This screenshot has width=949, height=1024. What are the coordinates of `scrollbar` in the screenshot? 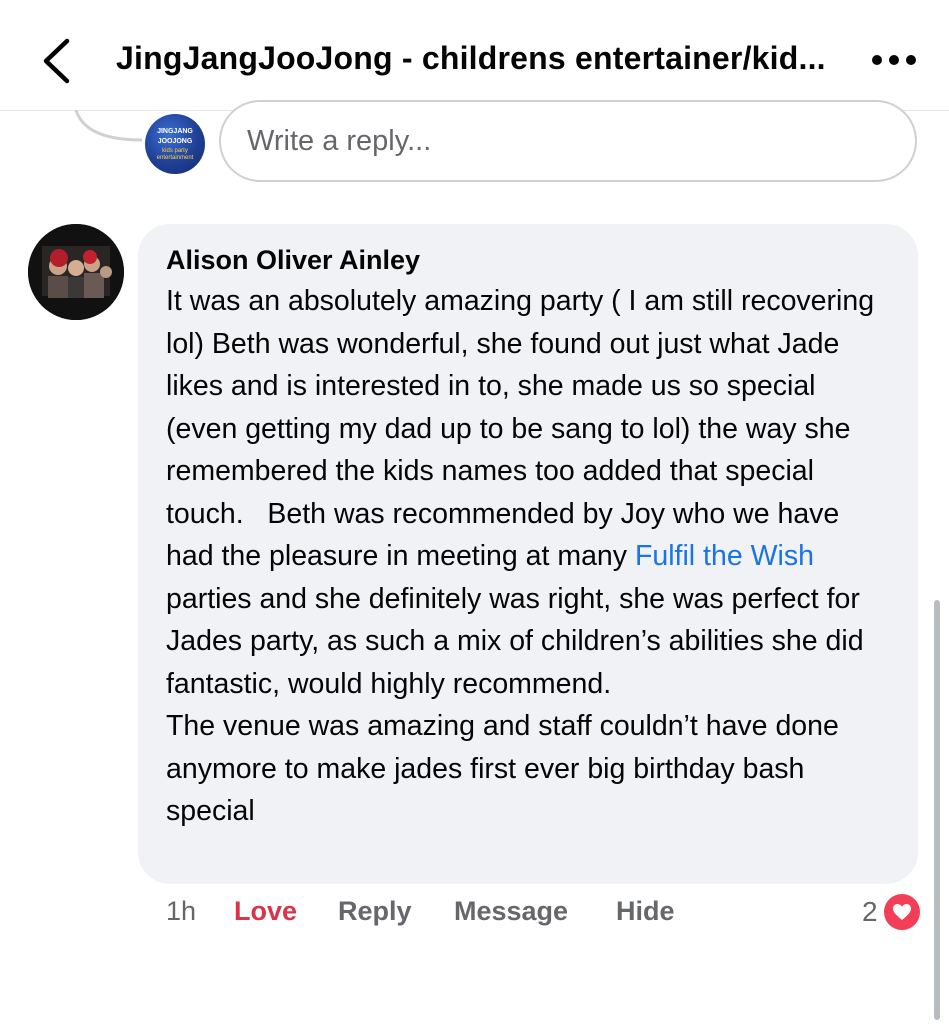 It's located at (937, 810).